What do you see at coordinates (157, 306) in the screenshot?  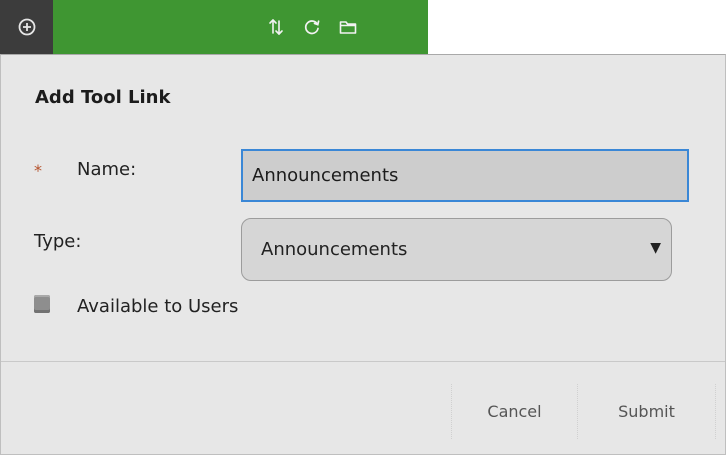 I see `available-to-users-label: Available to Users` at bounding box center [157, 306].